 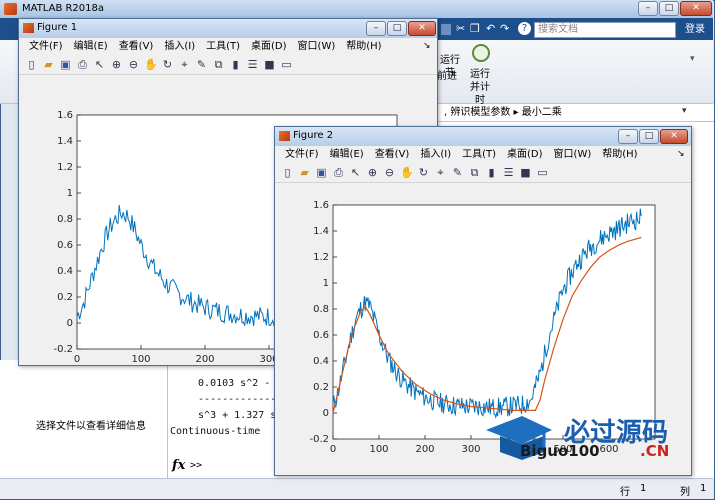 I want to click on x-tick-label: 200, so click(x=204, y=359).